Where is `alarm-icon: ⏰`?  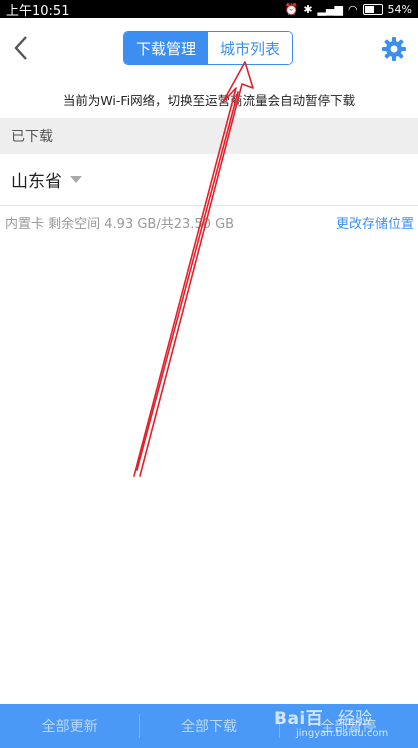 alarm-icon: ⏰ is located at coordinates (291, 9).